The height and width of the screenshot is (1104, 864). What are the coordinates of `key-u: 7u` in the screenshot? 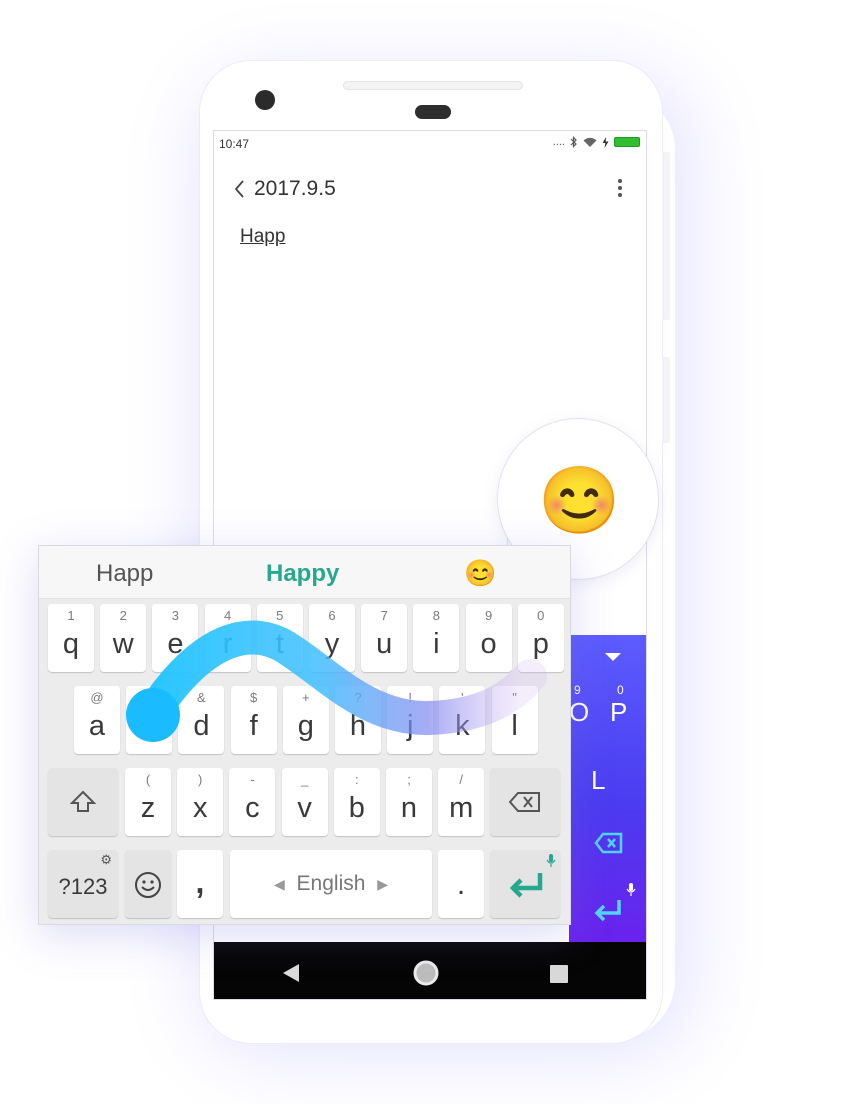 It's located at (384, 638).